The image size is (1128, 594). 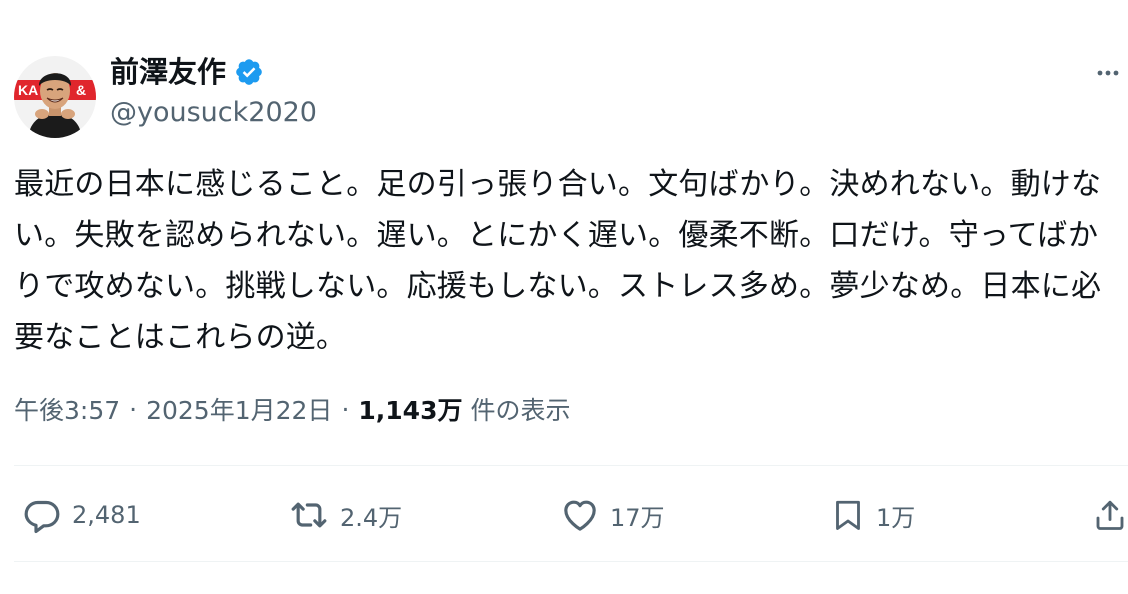 I want to click on share-button, so click(x=1110, y=515).